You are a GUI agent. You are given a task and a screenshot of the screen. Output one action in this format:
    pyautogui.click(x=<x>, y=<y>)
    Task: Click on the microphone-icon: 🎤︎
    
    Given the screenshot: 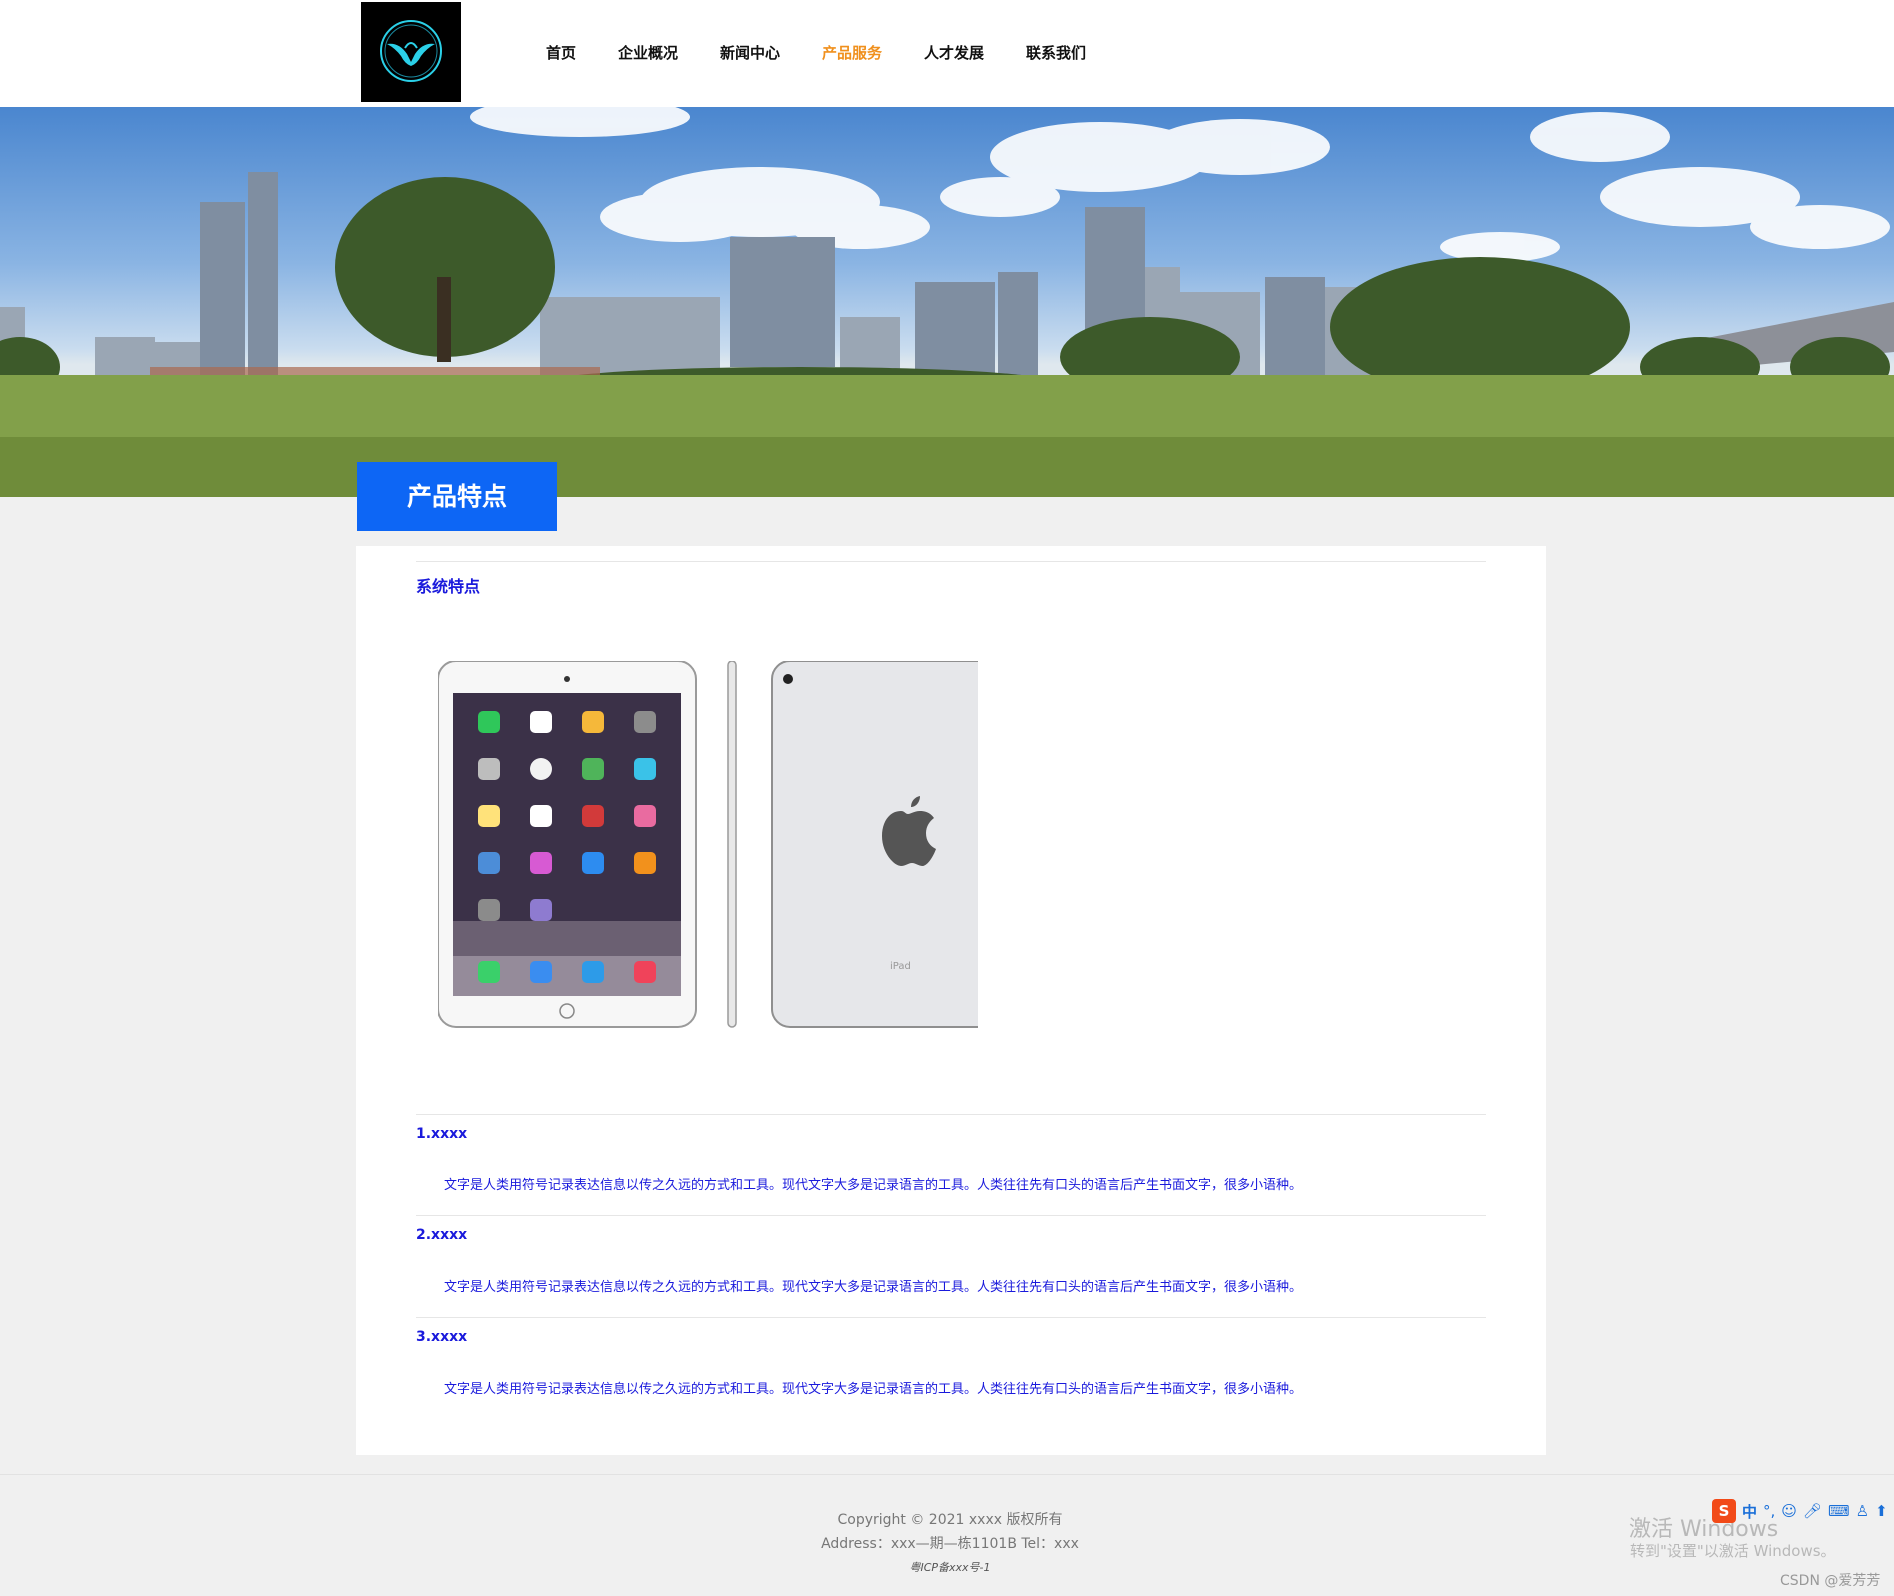 What is the action you would take?
    pyautogui.click(x=1812, y=1511)
    